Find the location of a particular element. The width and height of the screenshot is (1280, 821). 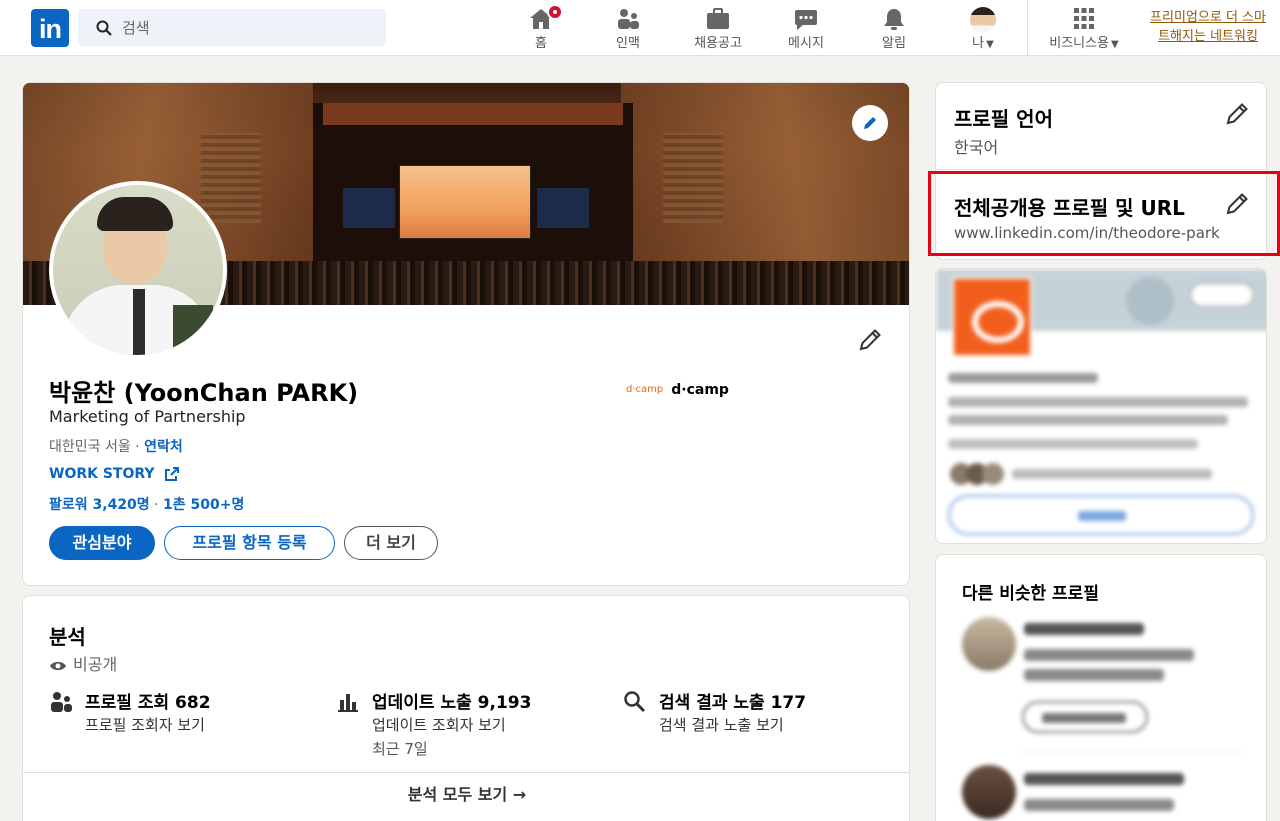

open-to-button: 관심분야 is located at coordinates (102, 543).